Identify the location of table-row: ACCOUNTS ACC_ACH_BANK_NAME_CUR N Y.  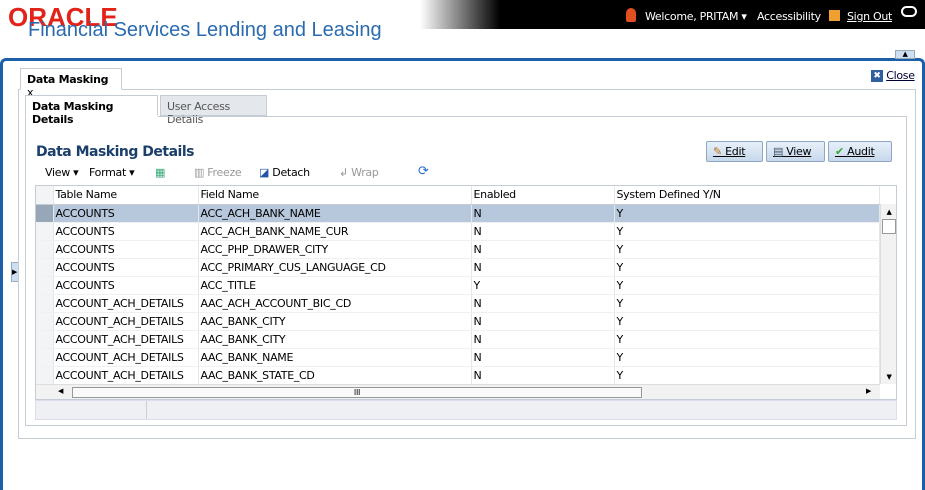
(458, 231).